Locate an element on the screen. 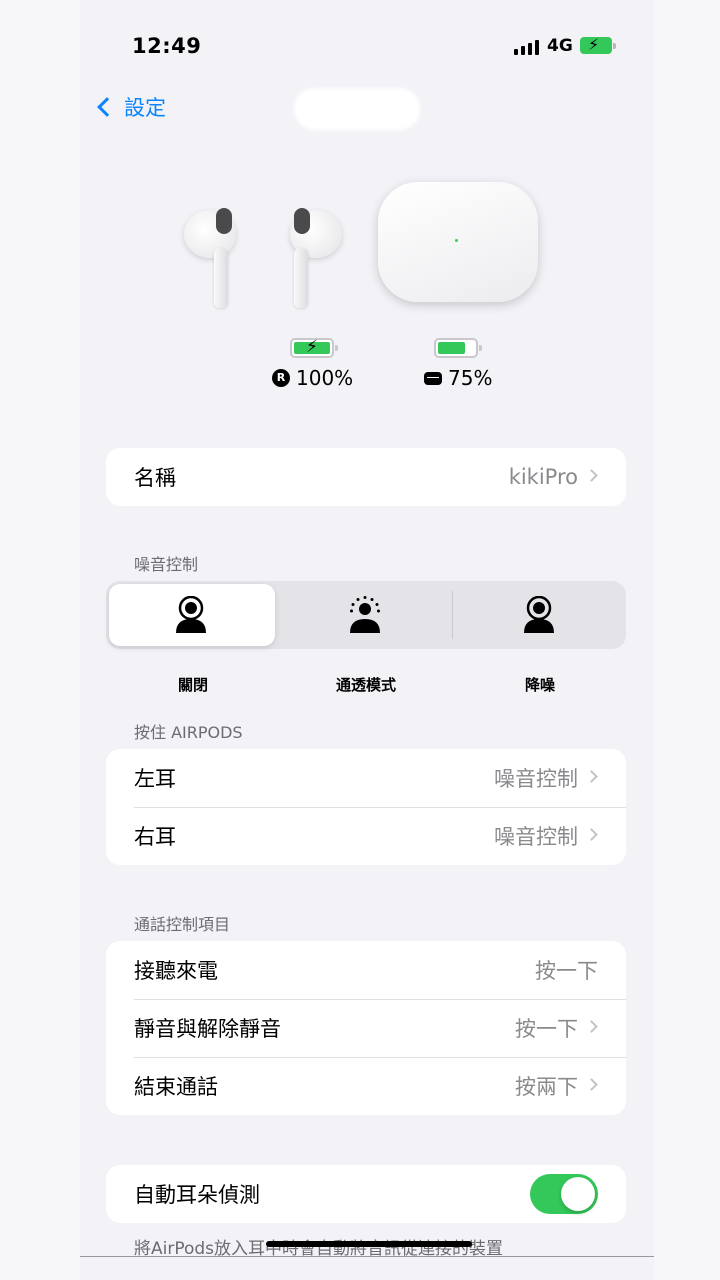 Image resolution: width=720 pixels, height=1280 pixels. case-icon is located at coordinates (433, 378).